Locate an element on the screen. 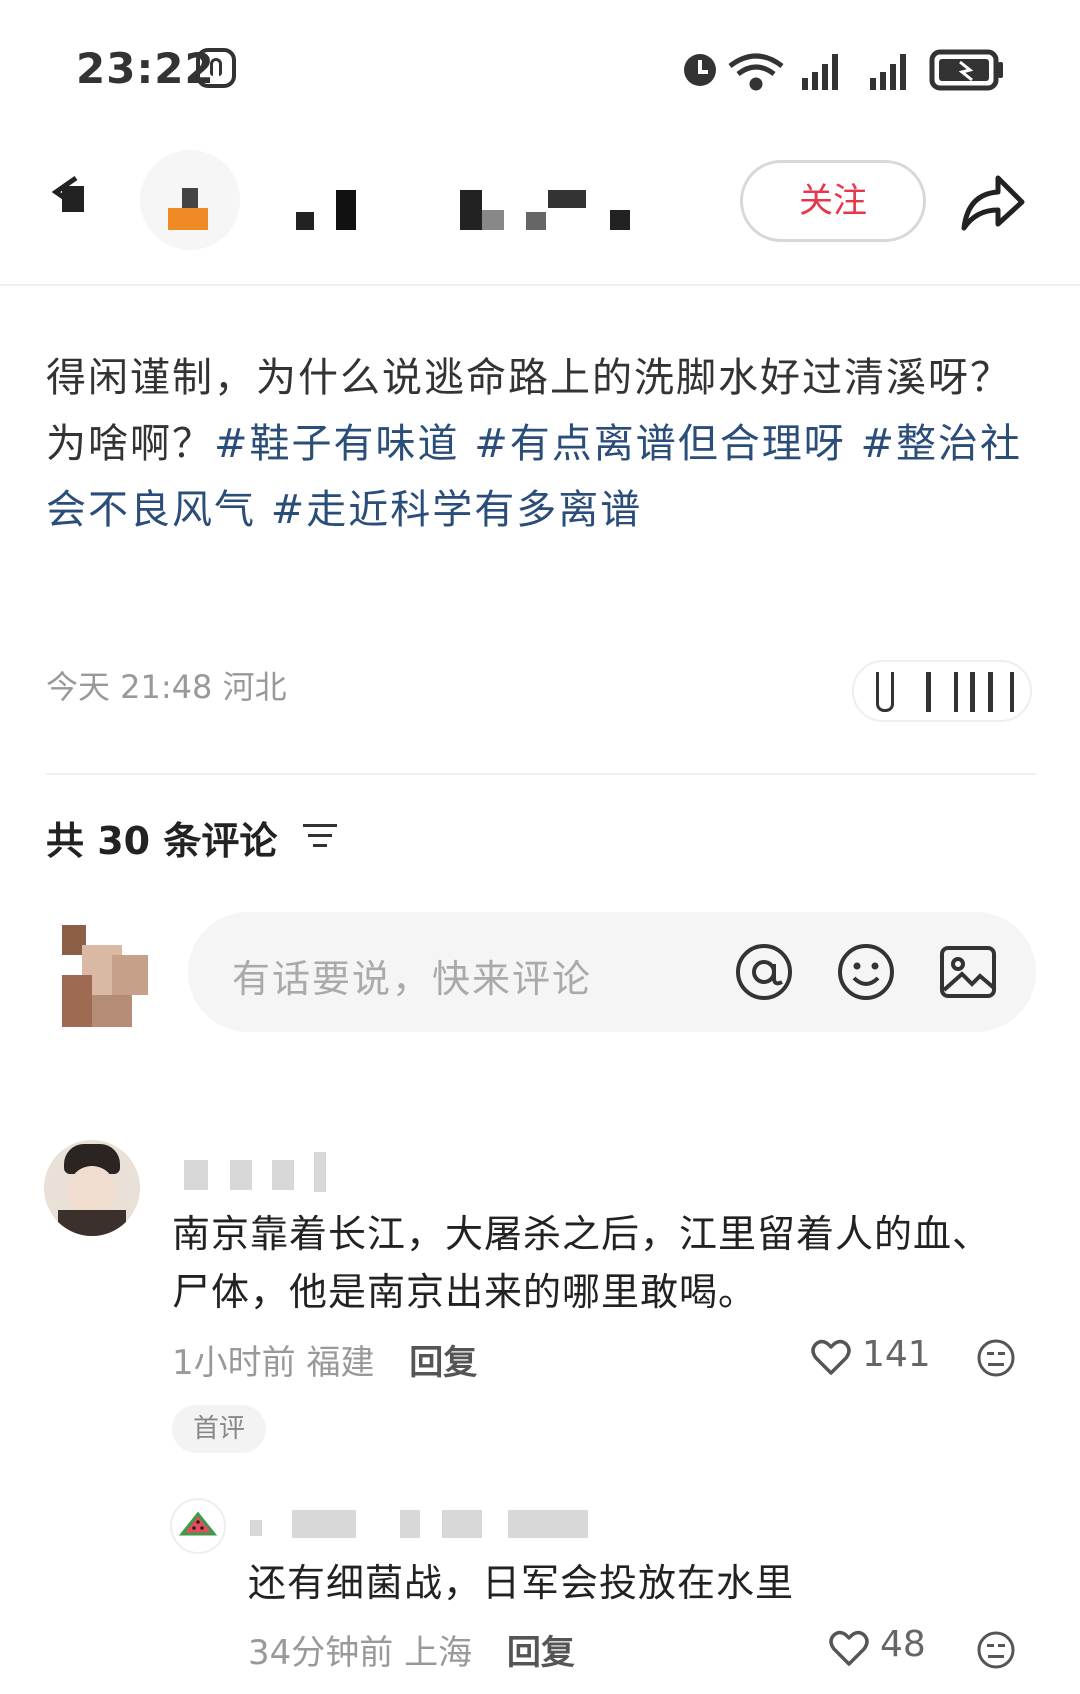 The height and width of the screenshot is (1694, 1080). mention-icon is located at coordinates (764, 972).